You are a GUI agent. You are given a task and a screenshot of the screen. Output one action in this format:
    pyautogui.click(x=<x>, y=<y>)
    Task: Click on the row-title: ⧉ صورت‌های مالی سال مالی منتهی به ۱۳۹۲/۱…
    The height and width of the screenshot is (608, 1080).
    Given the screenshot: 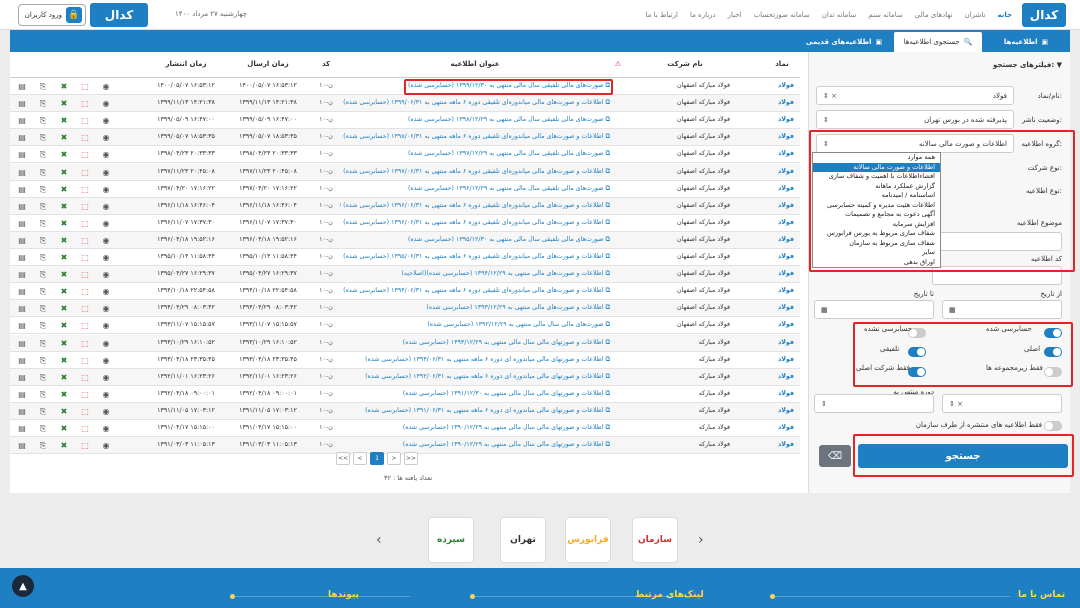 What is the action you would take?
    pyautogui.click(x=475, y=325)
    